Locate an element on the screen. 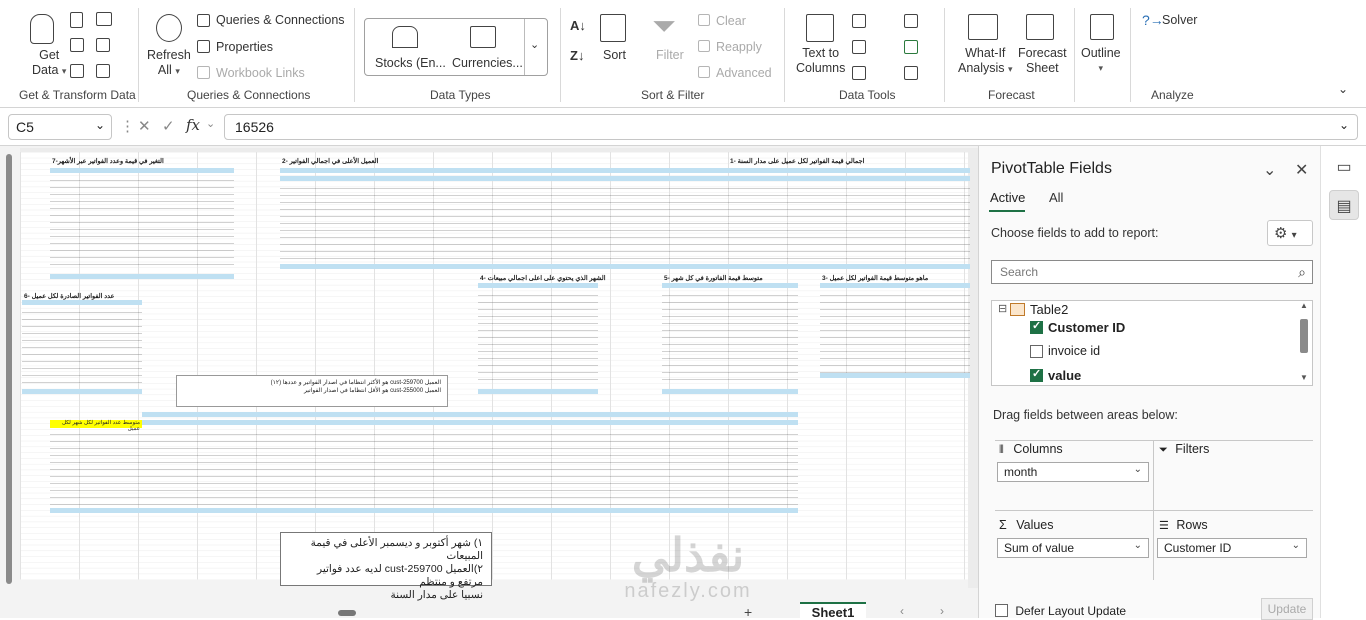 Image resolution: width=1366 pixels, height=620 pixels. defer-layout-update: Defer Layout Update is located at coordinates (1060, 610).